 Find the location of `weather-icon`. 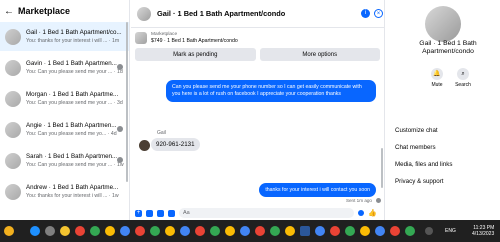

weather-icon is located at coordinates (9, 231).